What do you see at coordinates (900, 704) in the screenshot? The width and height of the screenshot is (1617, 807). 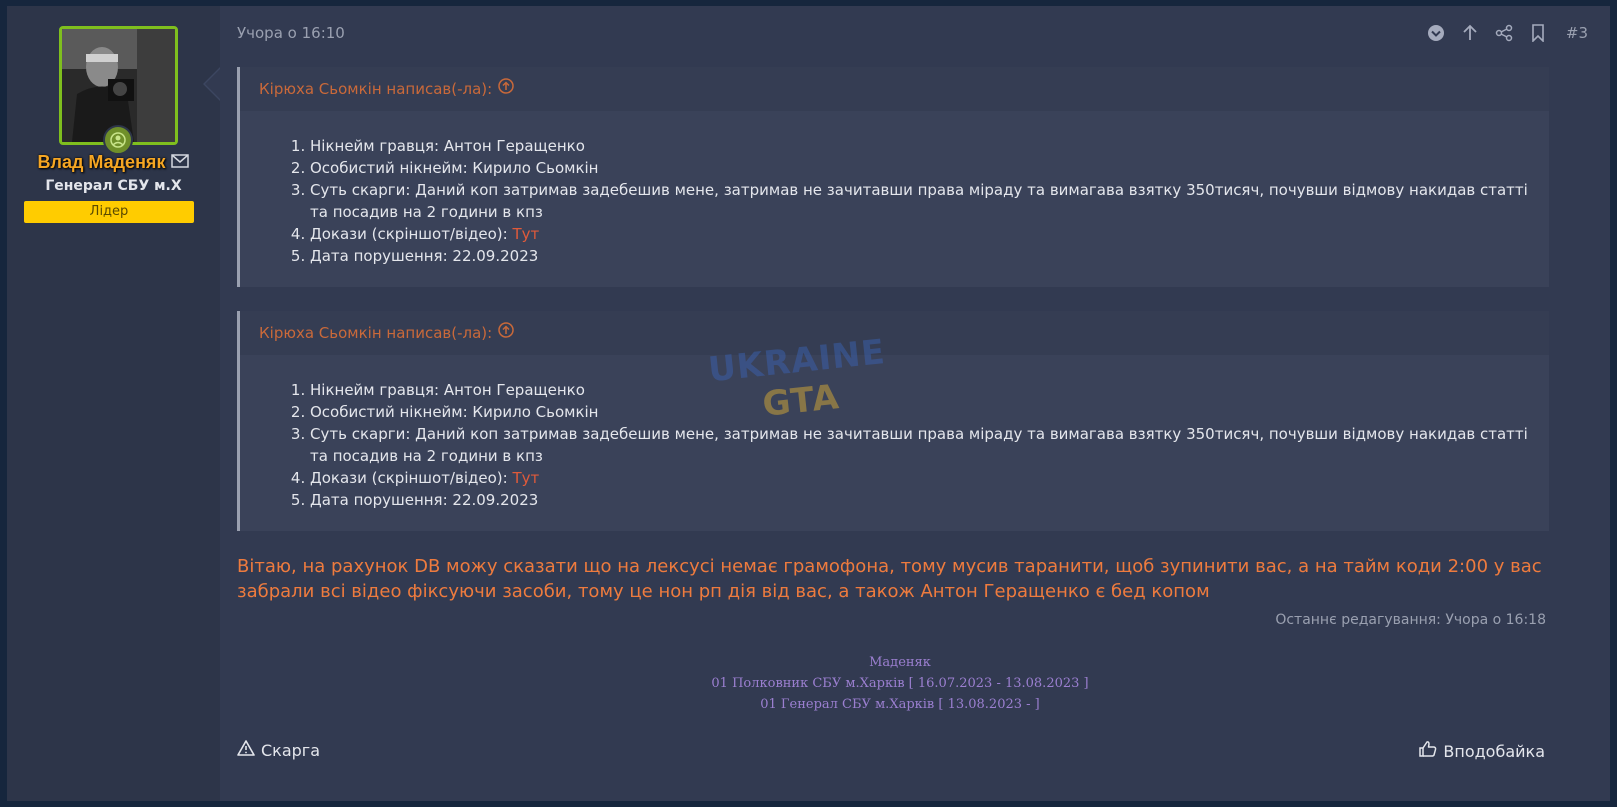 I see `signature-line: 01 Генерал СБУ м.Харків [ 13.08.2023 - ]` at bounding box center [900, 704].